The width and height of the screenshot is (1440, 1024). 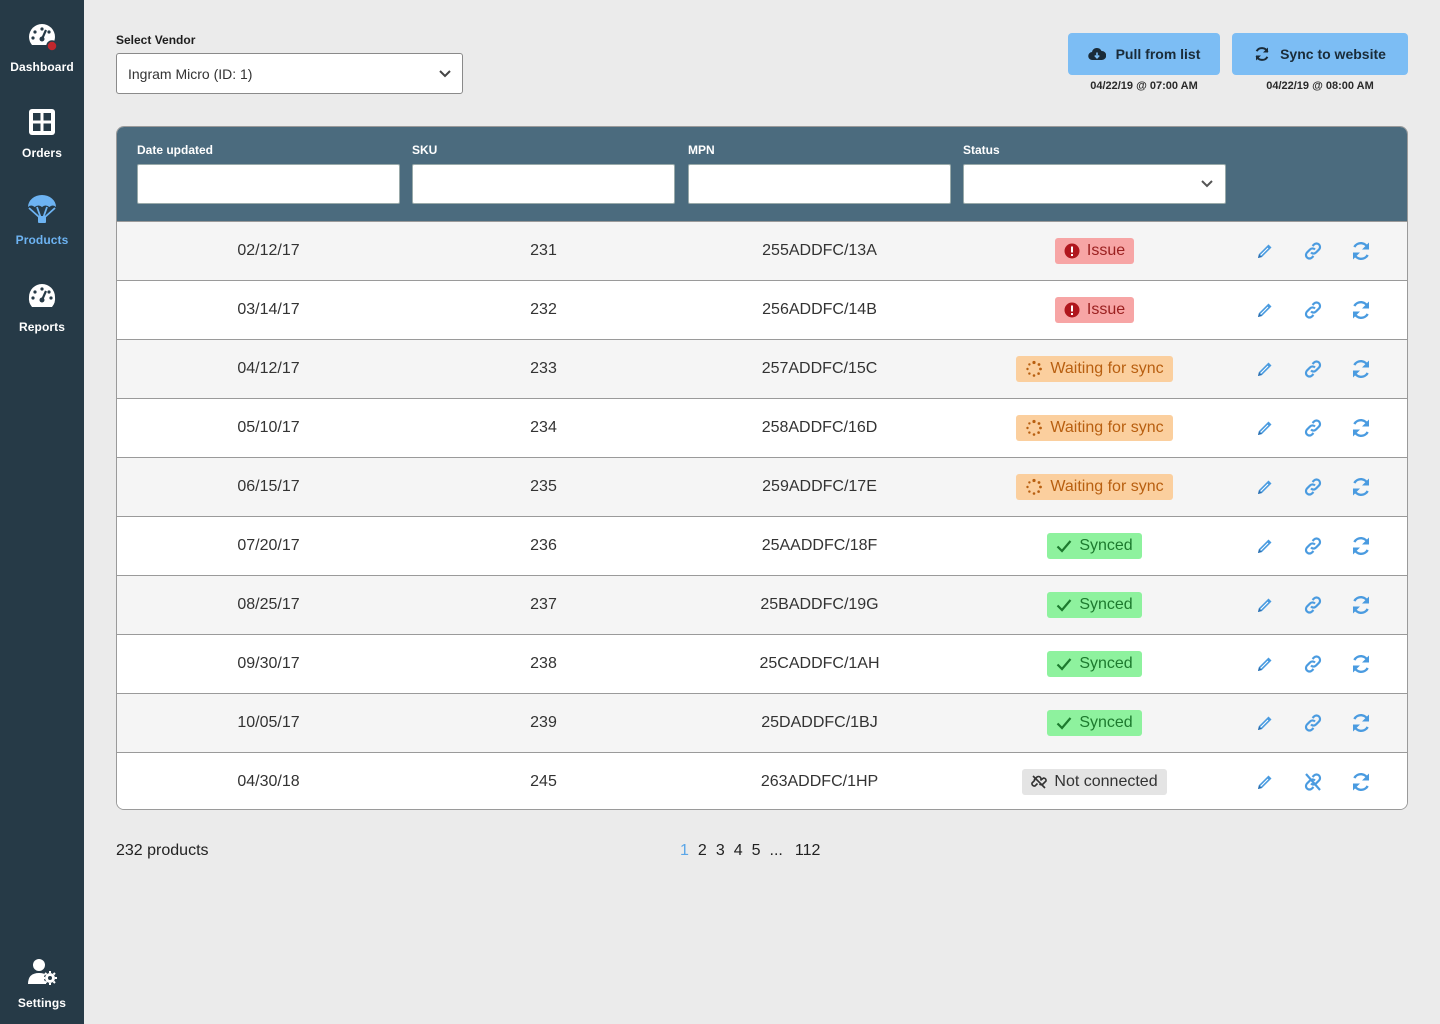 I want to click on date-cell: 10/05/17, so click(x=268, y=722).